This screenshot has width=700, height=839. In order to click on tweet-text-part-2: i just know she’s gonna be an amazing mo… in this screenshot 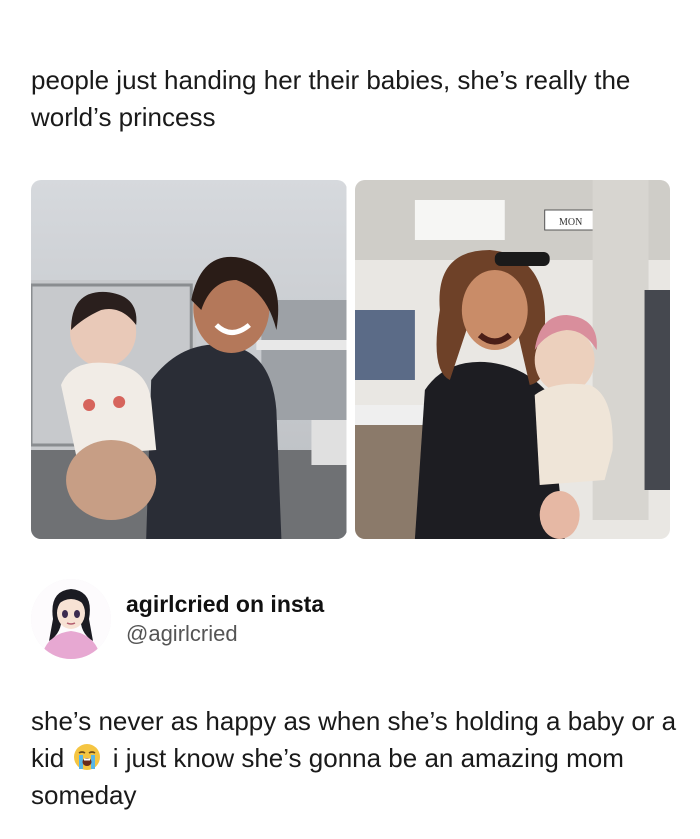, I will do `click(327, 776)`.